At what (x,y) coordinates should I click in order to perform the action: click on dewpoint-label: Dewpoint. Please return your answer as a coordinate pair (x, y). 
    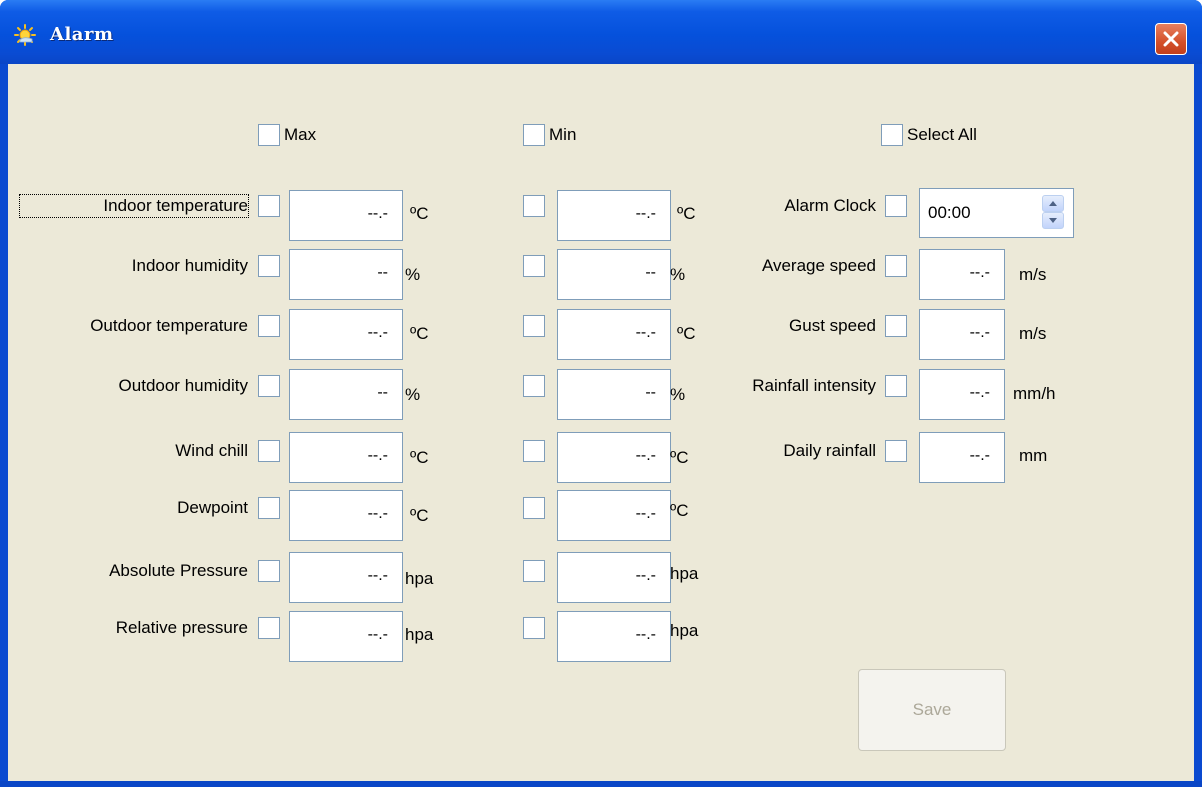
    Looking at the image, I should click on (212, 507).